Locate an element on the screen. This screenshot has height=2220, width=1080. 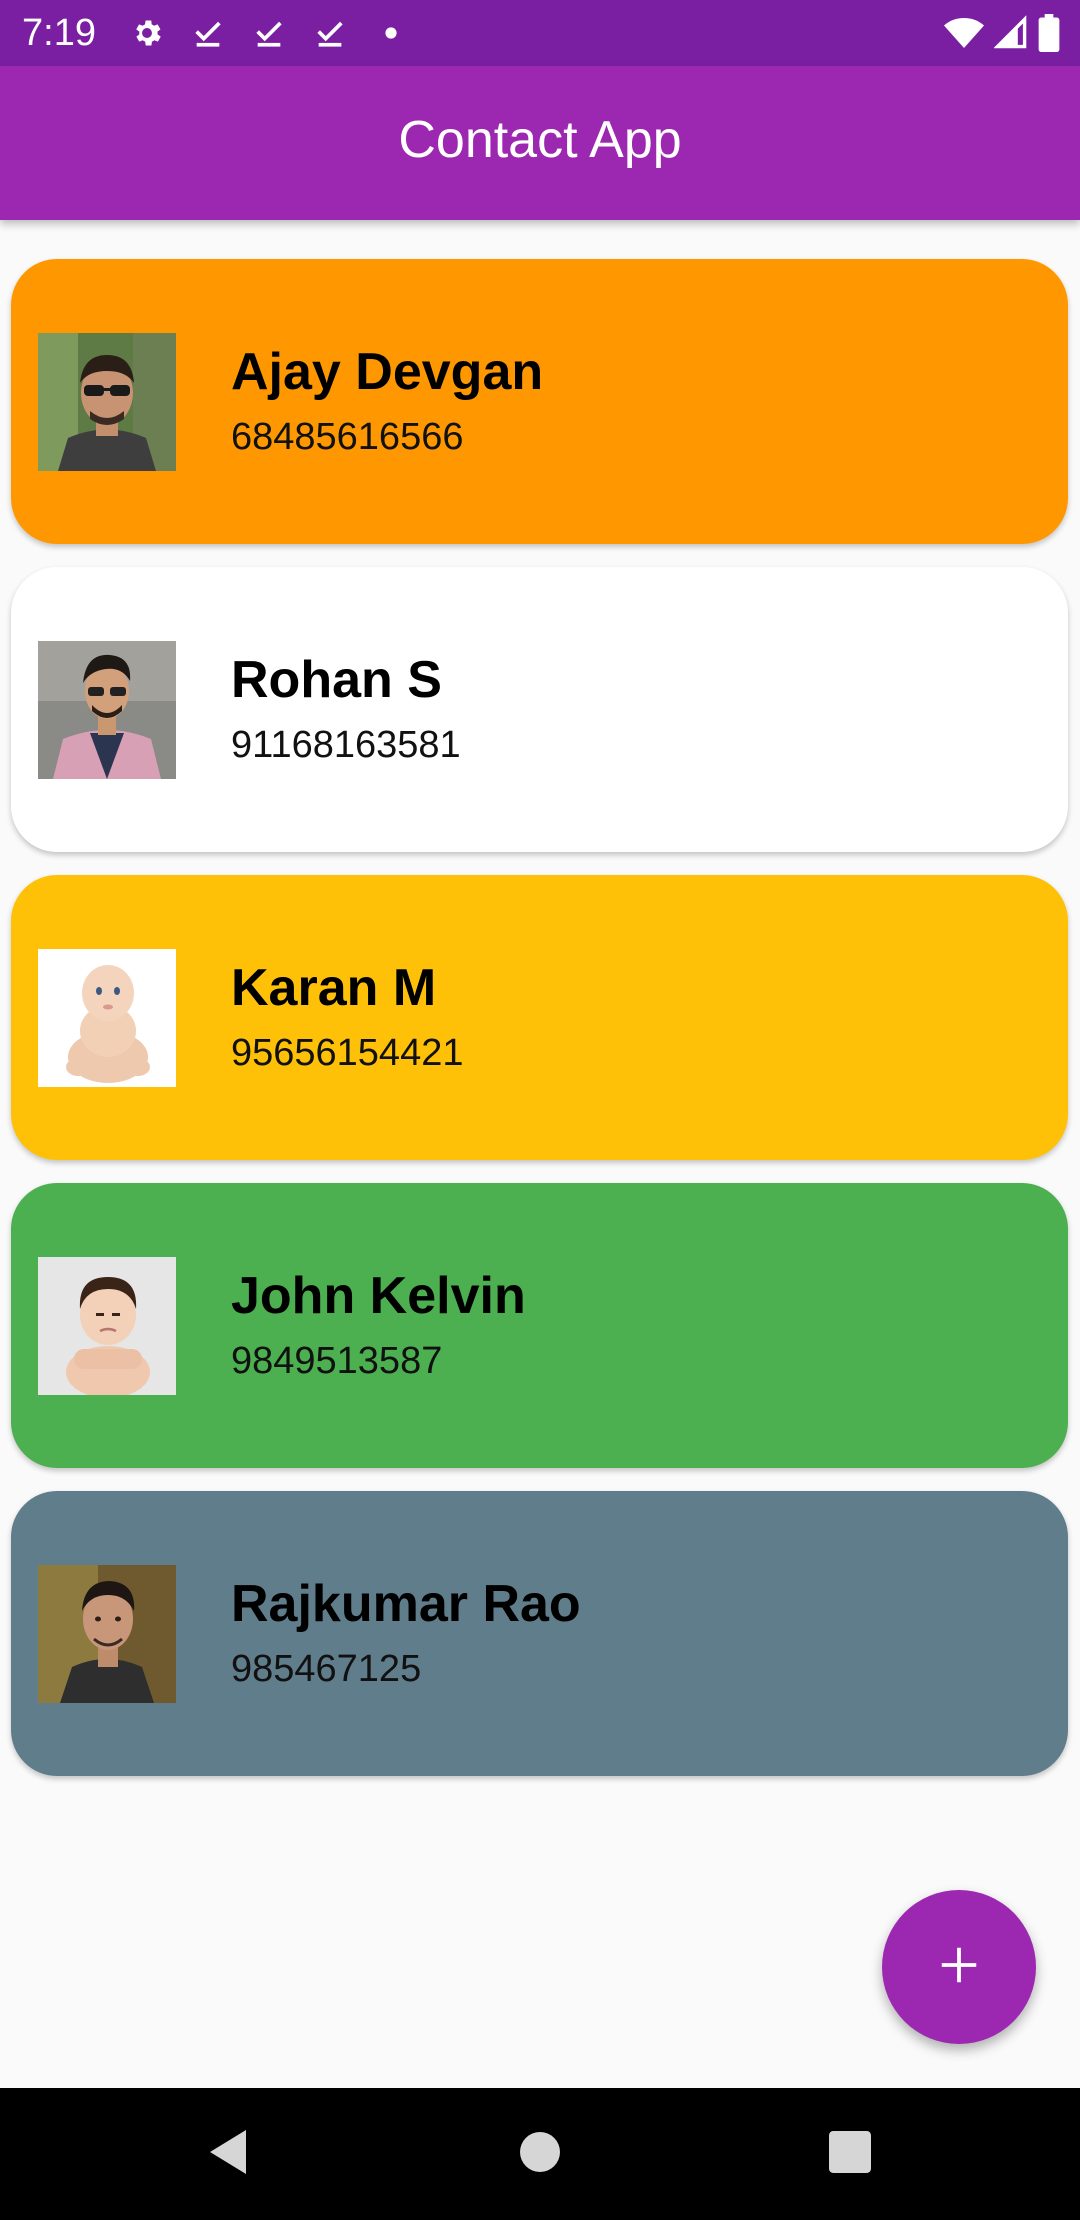
contact-card: Ajay Devgan 68485616566 is located at coordinates (539, 401).